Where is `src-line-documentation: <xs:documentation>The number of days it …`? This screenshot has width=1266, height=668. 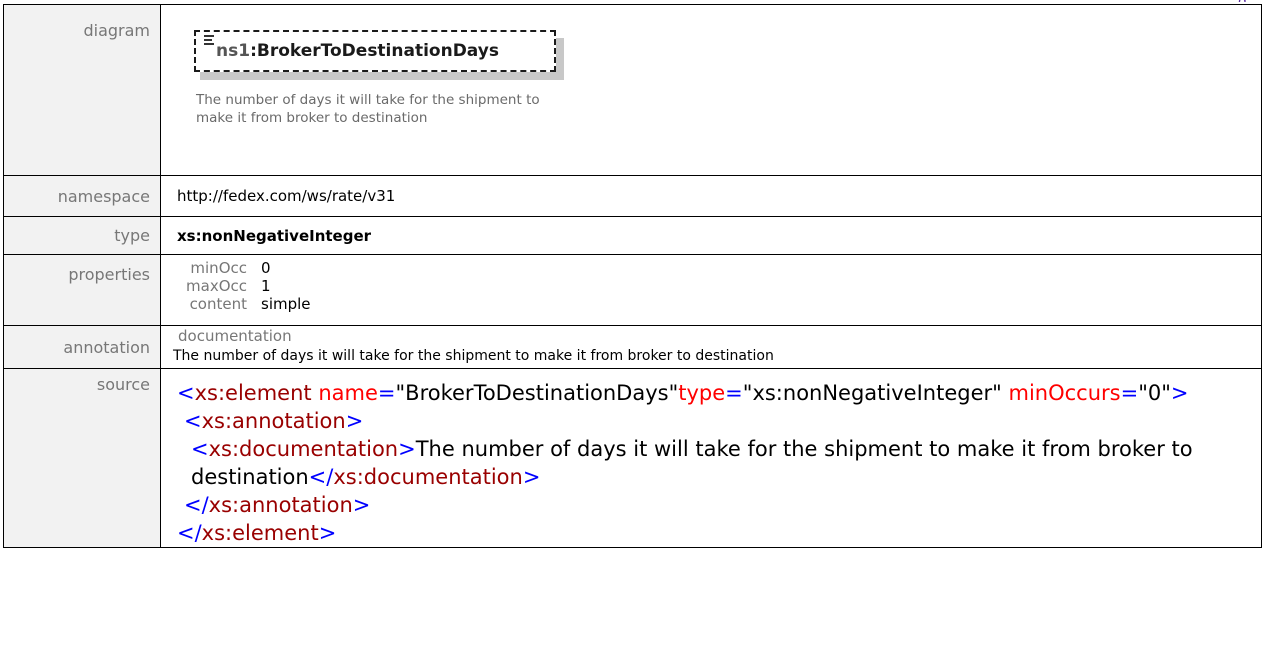
src-line-documentation: <xs:documentation>The number of days it … is located at coordinates (692, 463).